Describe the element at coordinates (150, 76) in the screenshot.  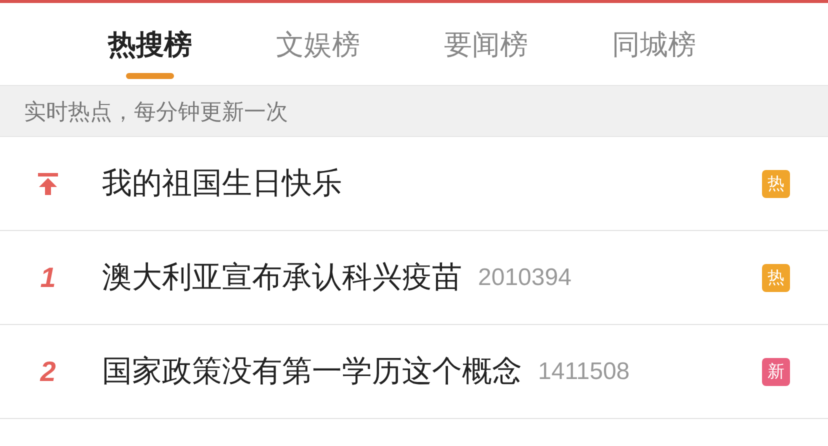
I see `active-tab-indicator` at that location.